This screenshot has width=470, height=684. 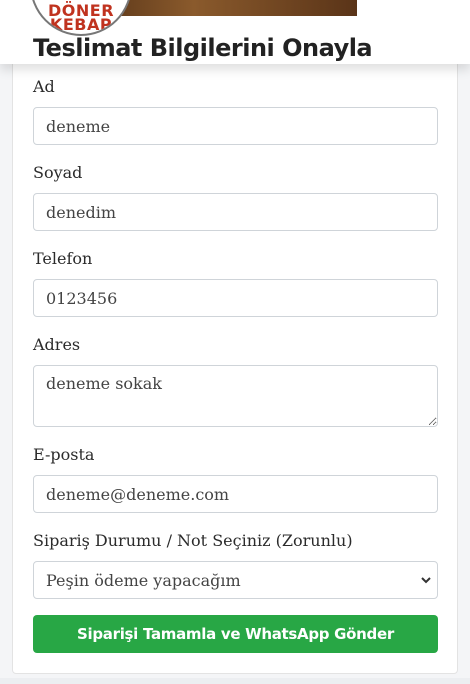 I want to click on address-label: Adres, so click(x=57, y=344).